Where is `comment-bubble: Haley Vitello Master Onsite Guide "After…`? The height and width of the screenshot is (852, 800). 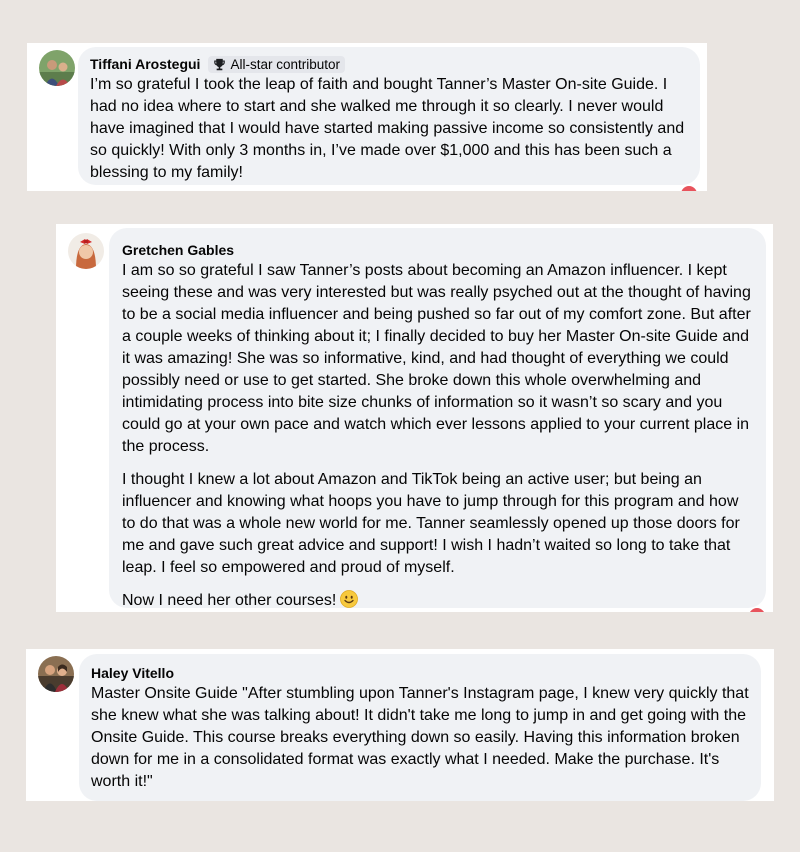
comment-bubble: Haley Vitello Master Onsite Guide "After… is located at coordinates (420, 727).